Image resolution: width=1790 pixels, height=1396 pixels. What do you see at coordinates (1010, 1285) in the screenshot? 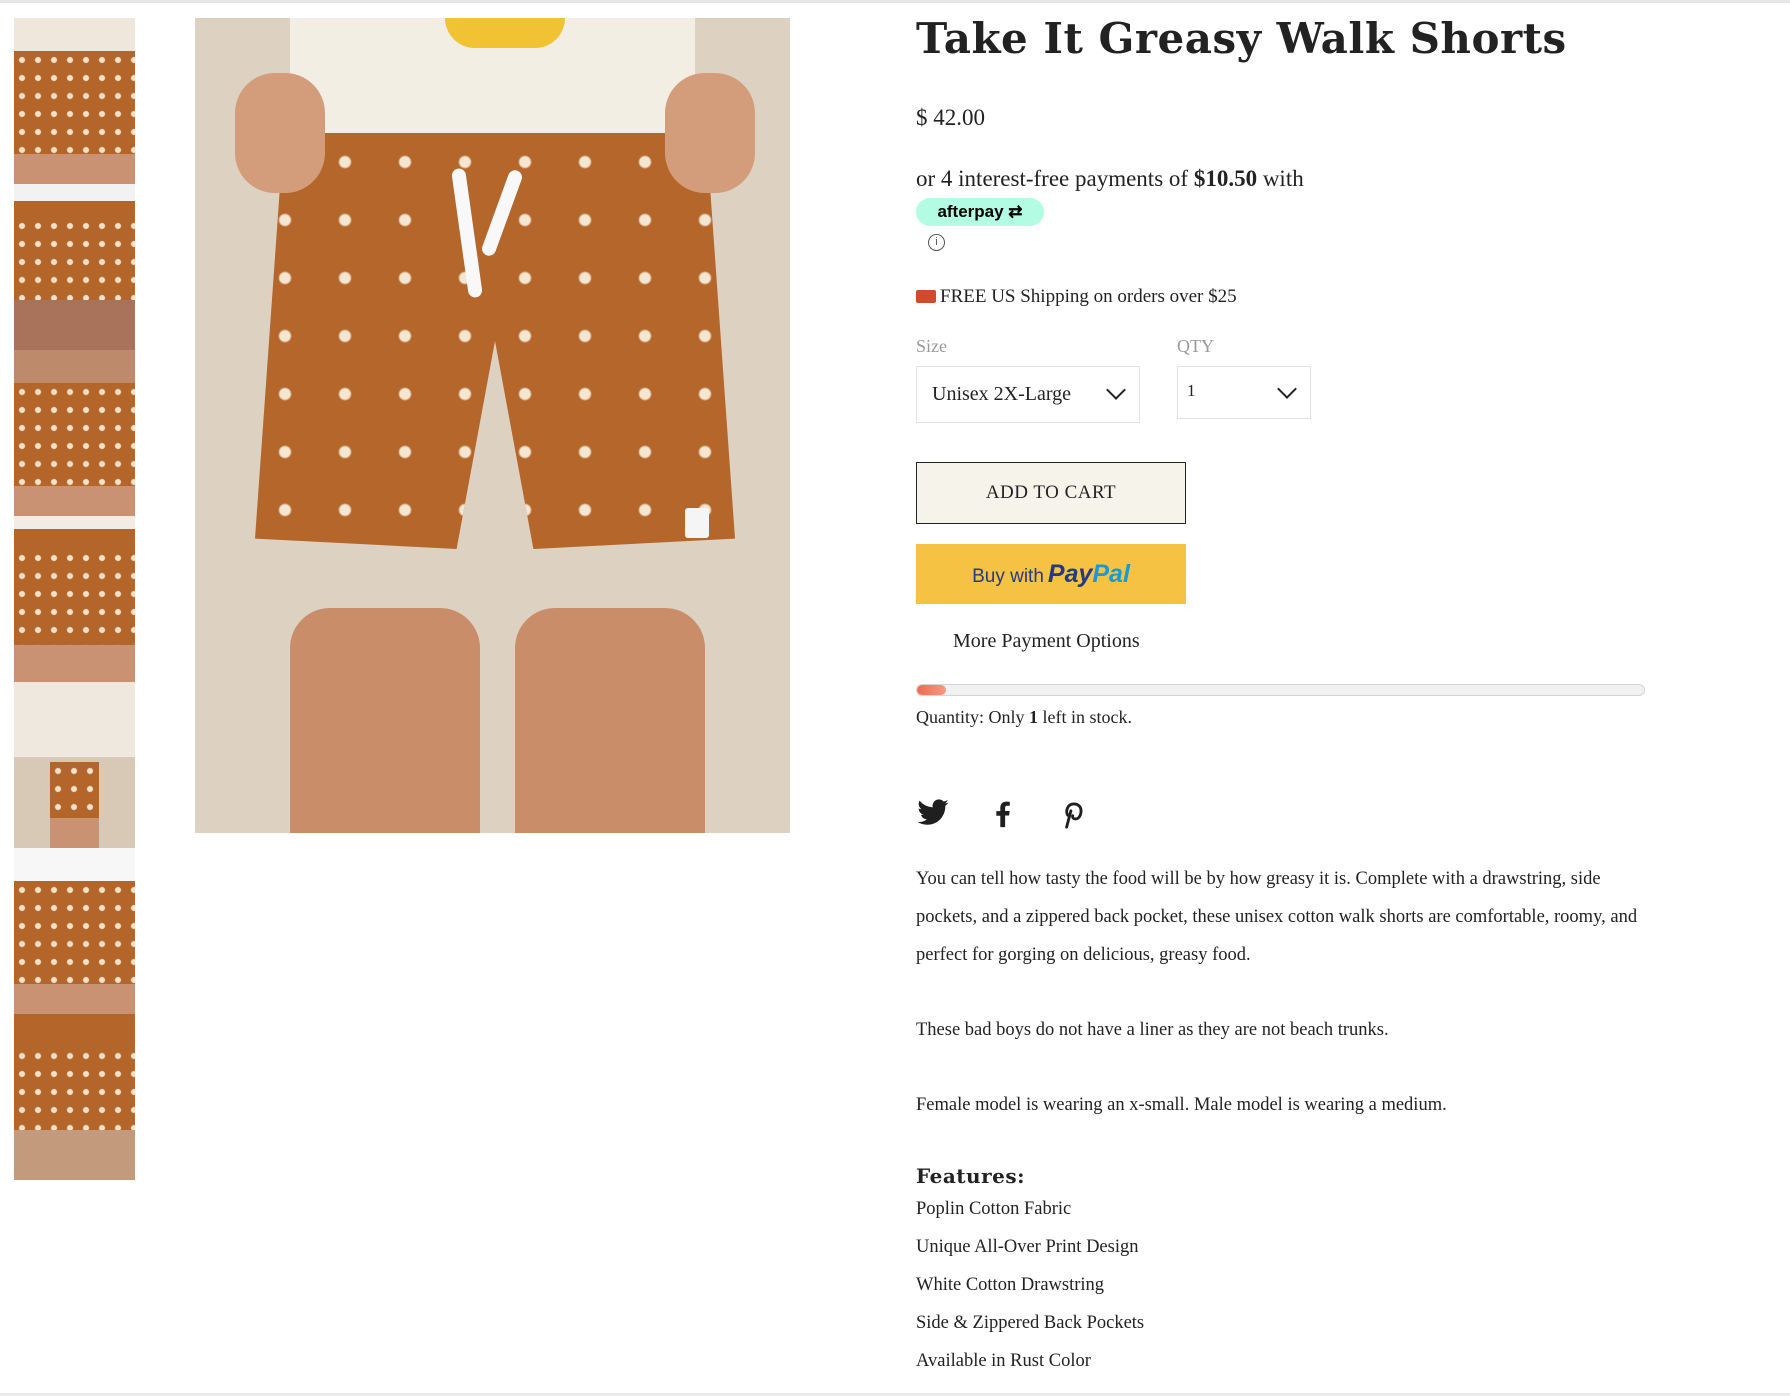
I see `feature-item: White Cotton Drawstring` at bounding box center [1010, 1285].